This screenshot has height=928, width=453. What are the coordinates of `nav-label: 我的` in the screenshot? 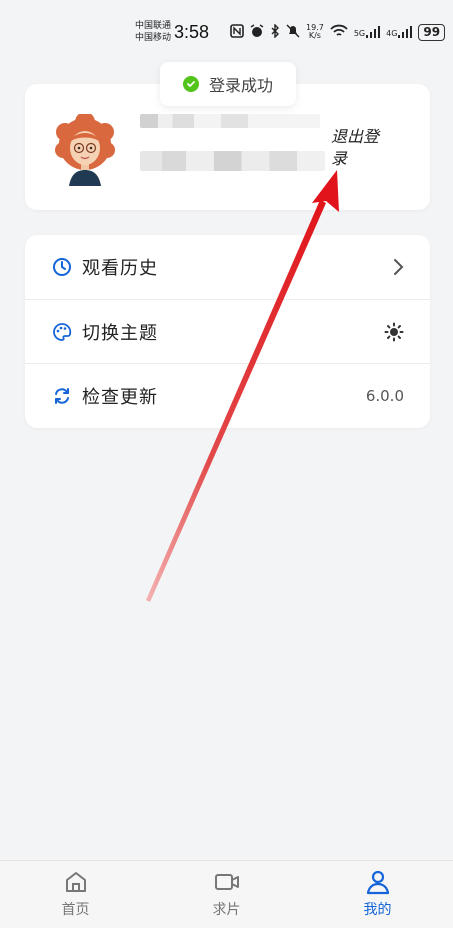 It's located at (377, 910).